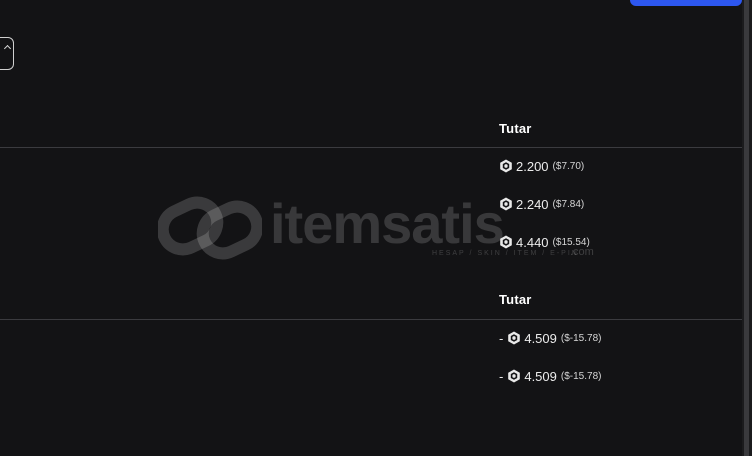  What do you see at coordinates (371, 147) in the screenshot?
I see `income-header-divider` at bounding box center [371, 147].